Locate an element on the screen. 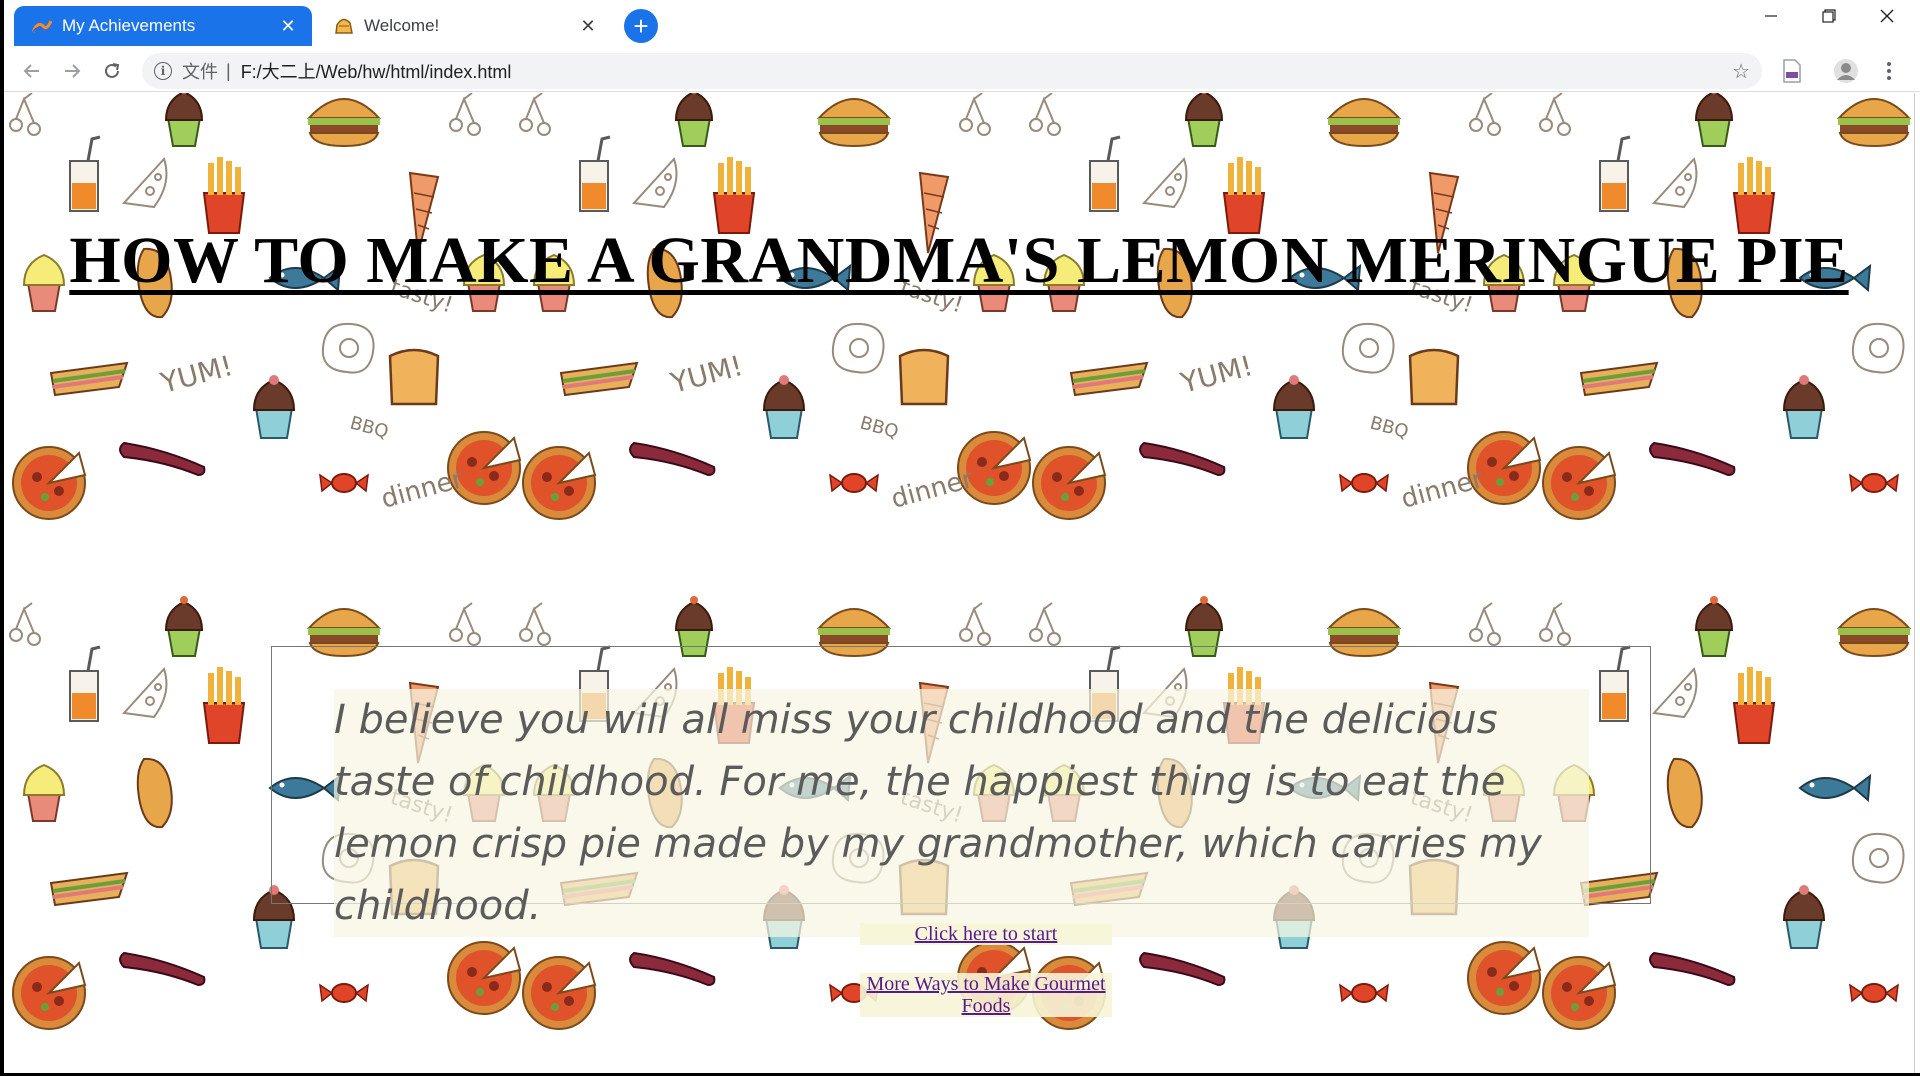  new-tab-plus-icon: + is located at coordinates (641, 26).